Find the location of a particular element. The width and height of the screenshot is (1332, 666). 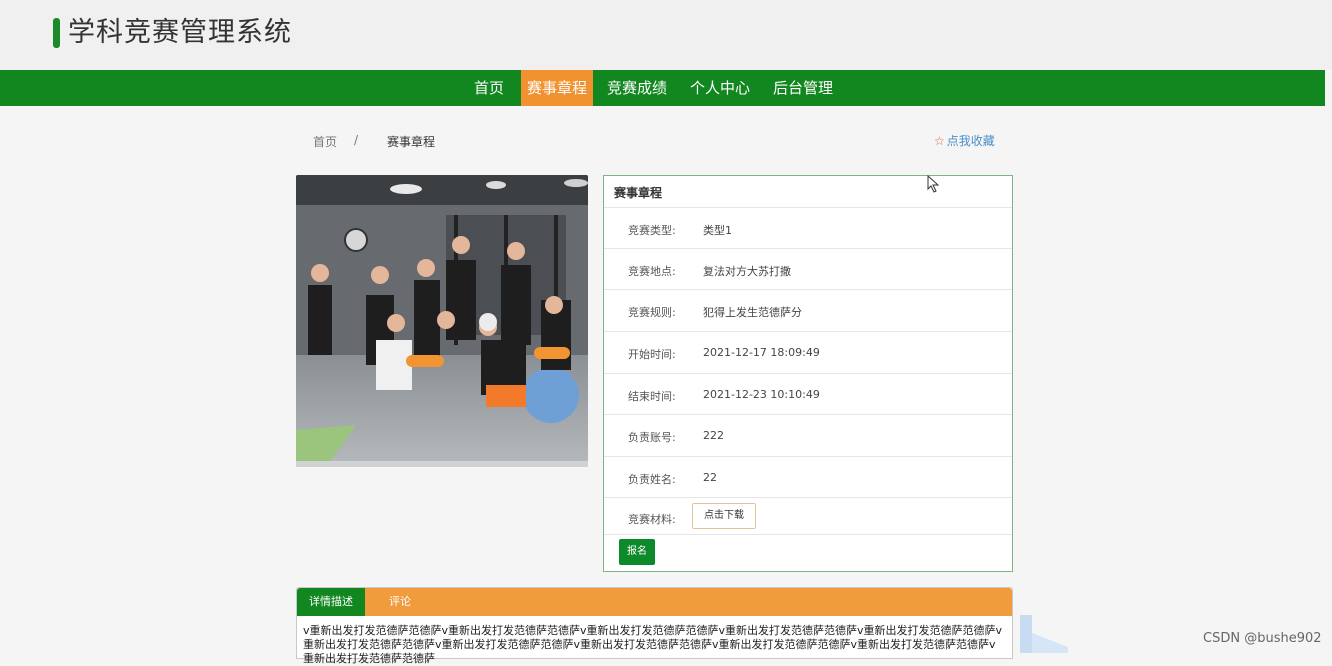

row-divider is located at coordinates (808, 534).